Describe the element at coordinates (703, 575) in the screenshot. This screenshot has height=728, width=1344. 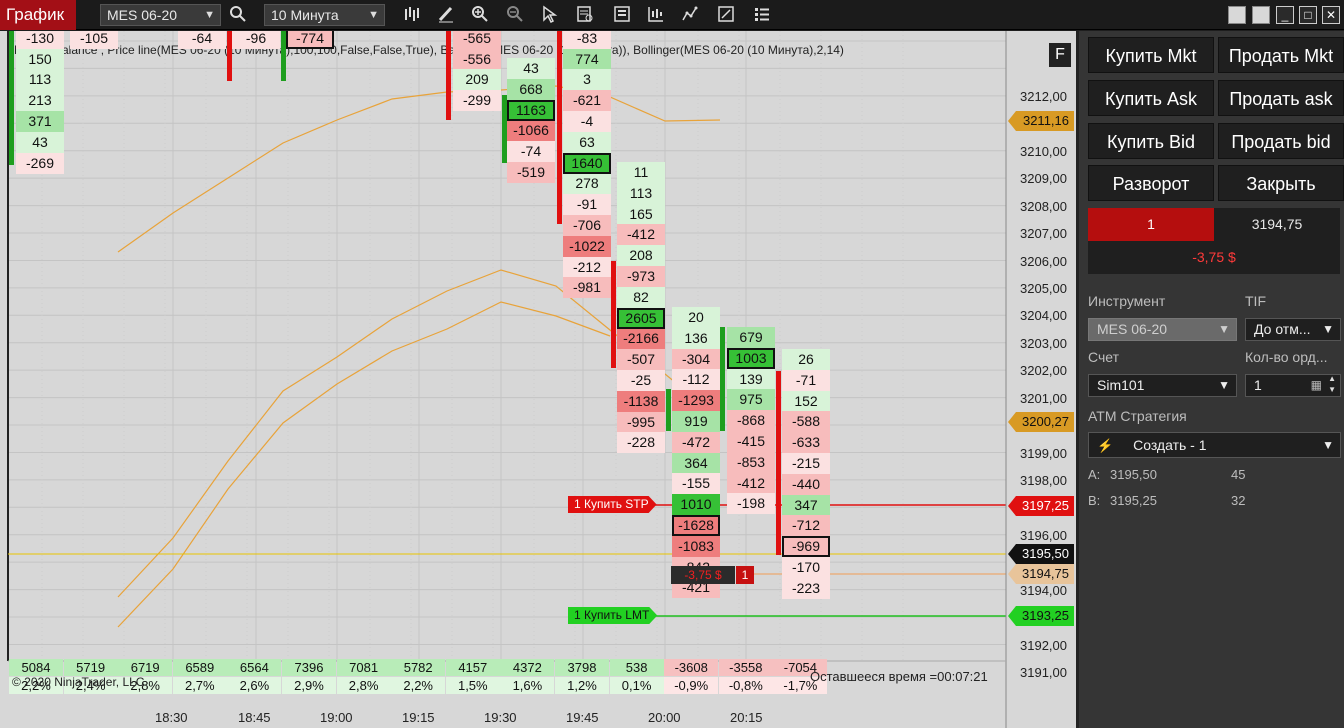
I see `position-pnl-label: -3,75 $` at that location.